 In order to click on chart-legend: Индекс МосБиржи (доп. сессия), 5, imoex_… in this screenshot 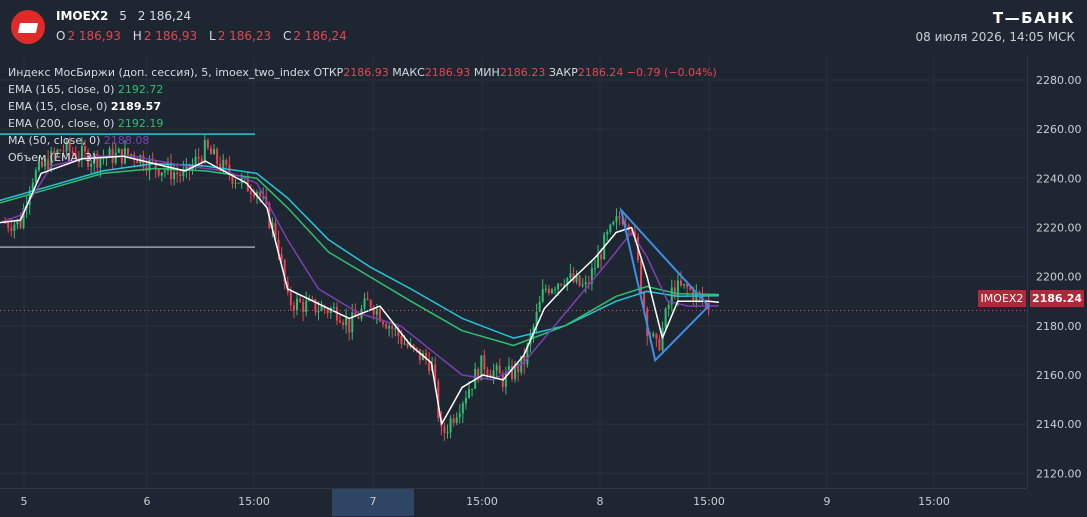, I will do `click(362, 115)`.